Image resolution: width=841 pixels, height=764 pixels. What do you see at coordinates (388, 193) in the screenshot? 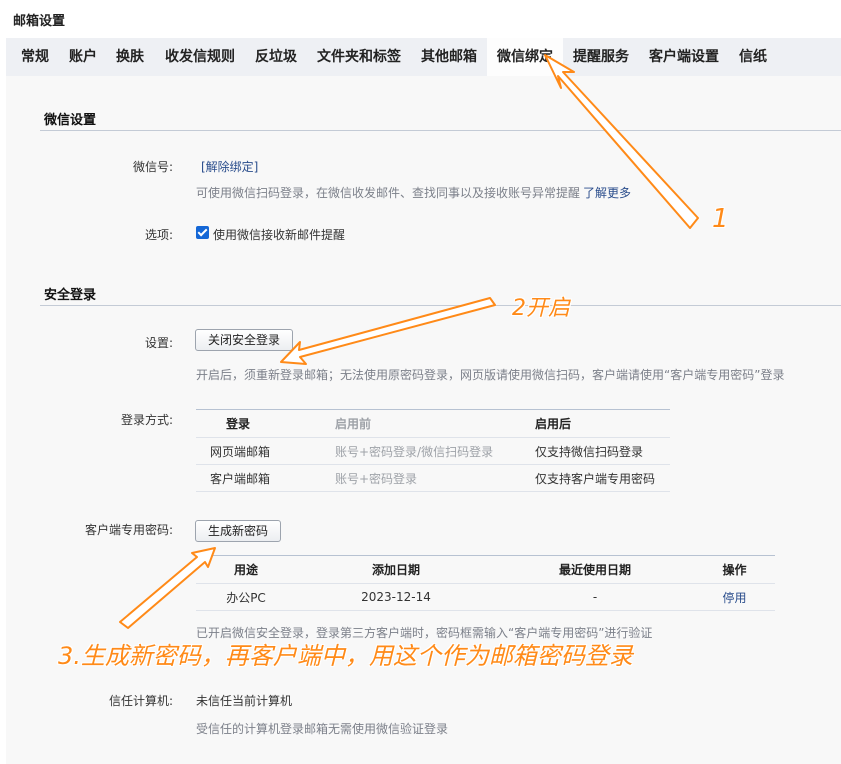
I see `wechat-hint-text: 可使用微信扫码登录，在微信收发邮件、查找同事以及接收账号异常提醒` at bounding box center [388, 193].